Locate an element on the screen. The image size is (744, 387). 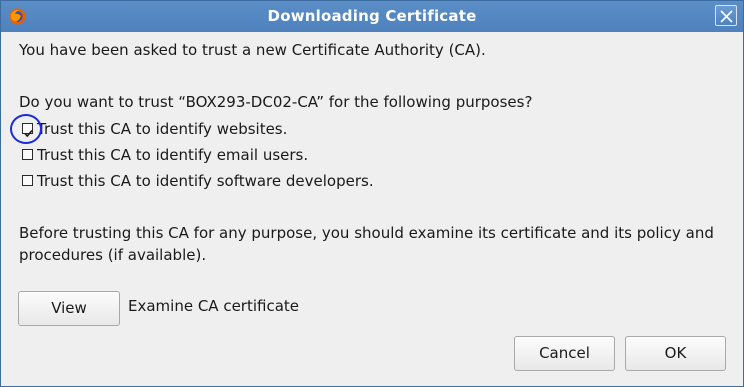
checkbox-label: Trust this CA to identify email users. is located at coordinates (173, 155).